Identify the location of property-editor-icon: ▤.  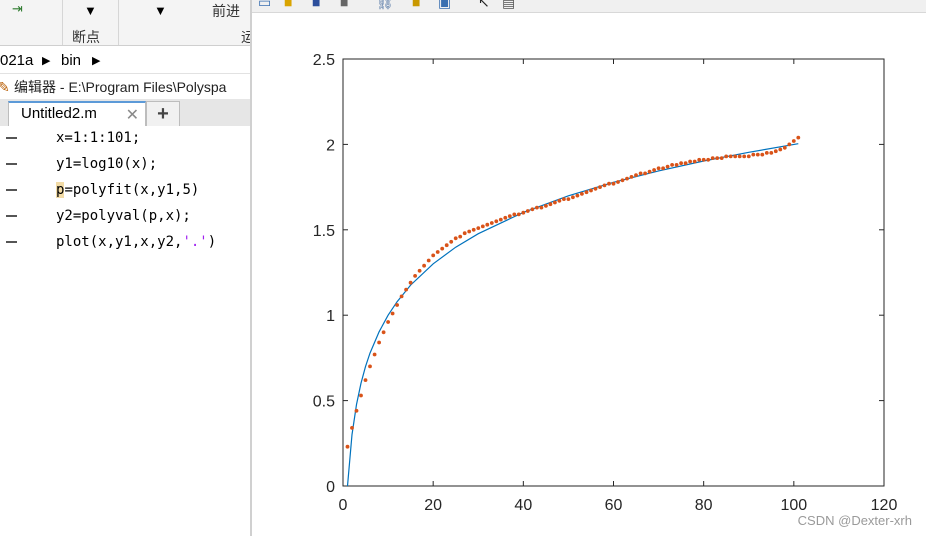
(508, 5).